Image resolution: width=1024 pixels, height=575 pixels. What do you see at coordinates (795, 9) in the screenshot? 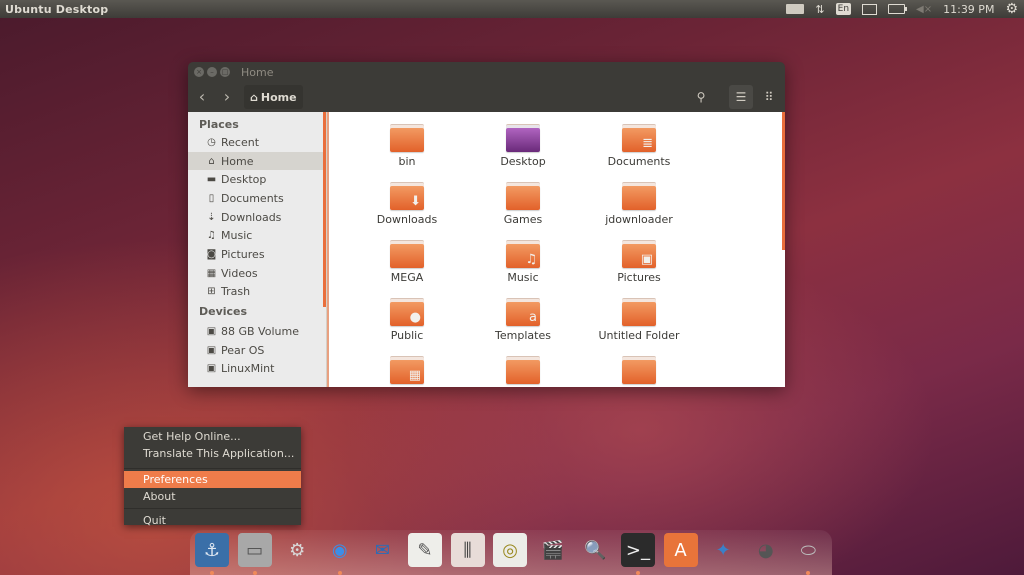
I see `keyboard-icon` at bounding box center [795, 9].